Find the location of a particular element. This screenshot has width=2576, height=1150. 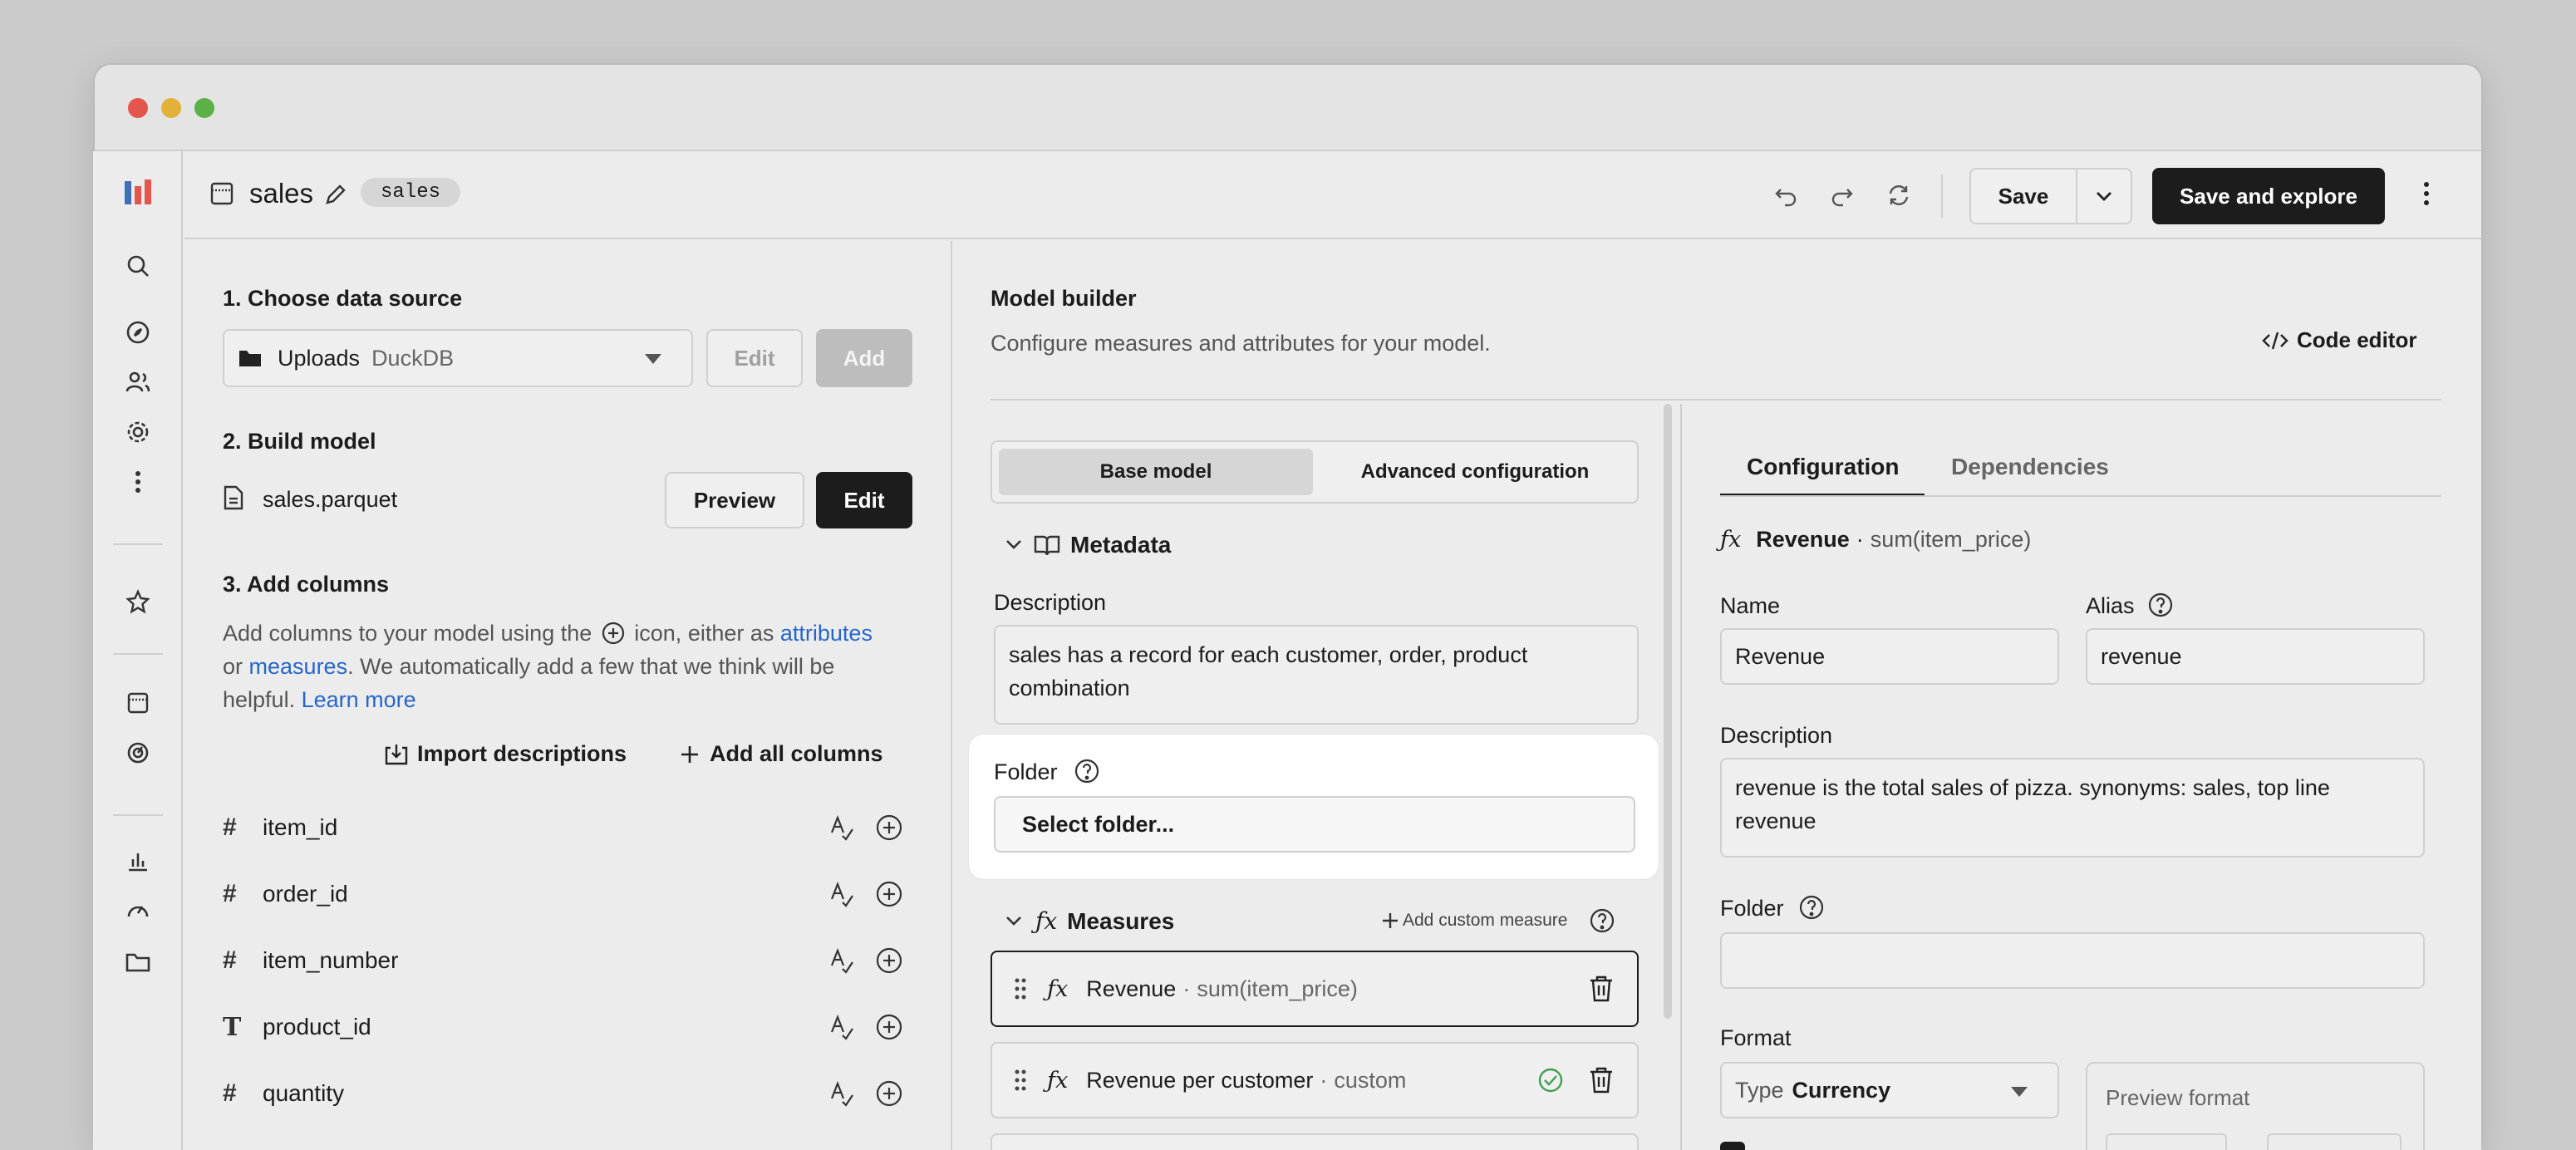

star-icon is located at coordinates (138, 602).